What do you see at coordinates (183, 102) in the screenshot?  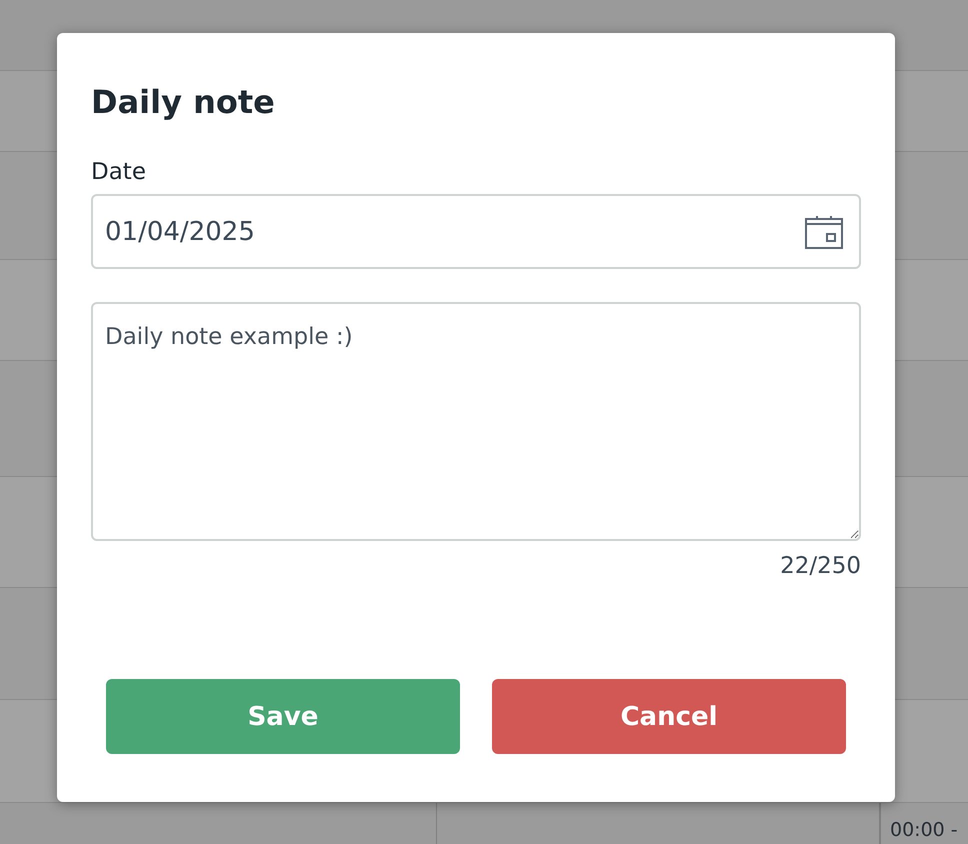 I see `dialog-title: Daily note` at bounding box center [183, 102].